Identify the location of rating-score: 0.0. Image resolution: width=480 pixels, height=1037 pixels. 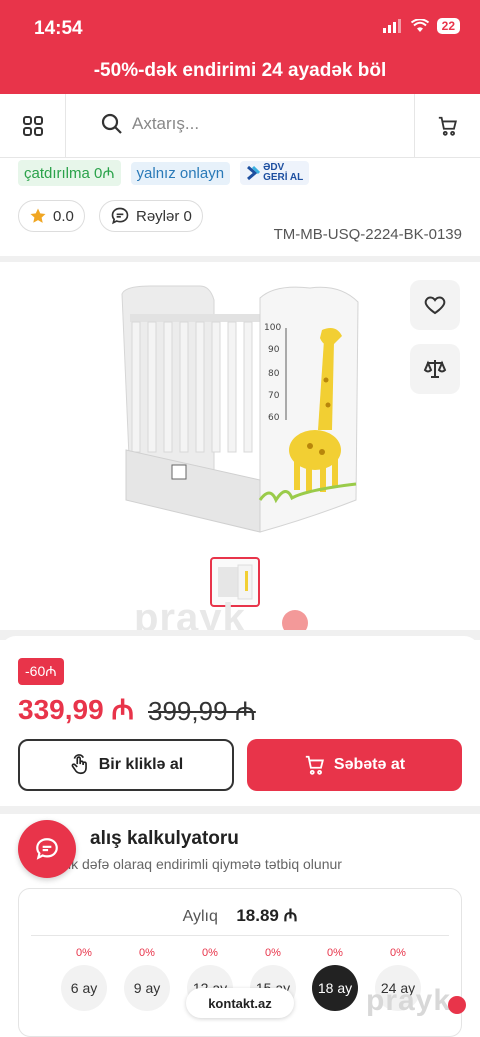
(63, 216).